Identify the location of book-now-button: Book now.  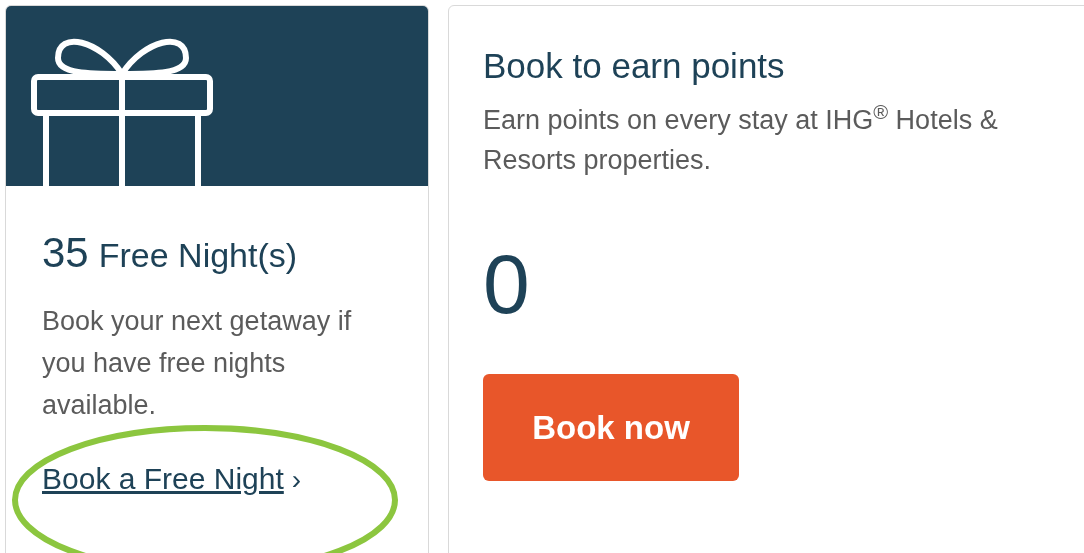
(611, 427).